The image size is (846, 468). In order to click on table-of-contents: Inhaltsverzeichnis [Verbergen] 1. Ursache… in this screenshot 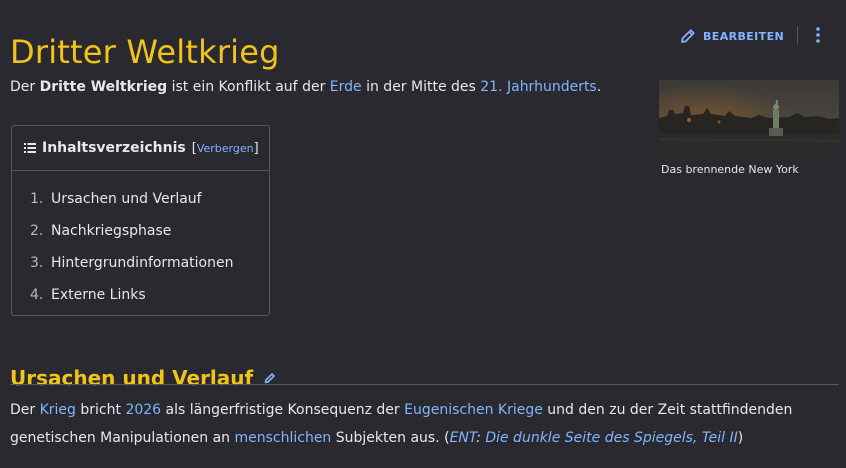, I will do `click(140, 220)`.